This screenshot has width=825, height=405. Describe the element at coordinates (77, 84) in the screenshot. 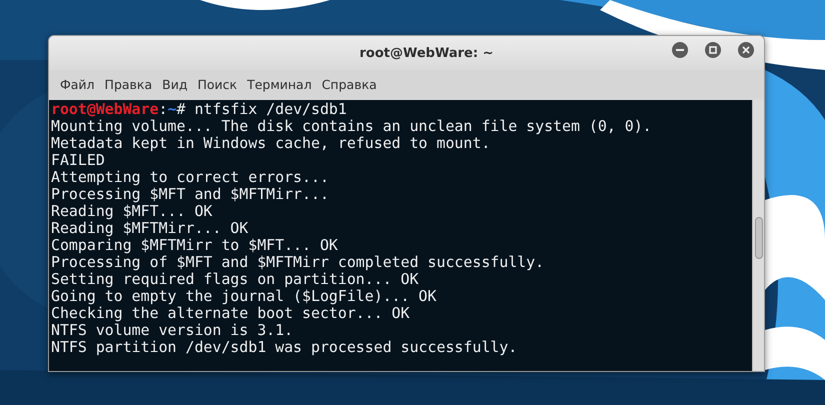

I see `menu-item: Файл` at that location.